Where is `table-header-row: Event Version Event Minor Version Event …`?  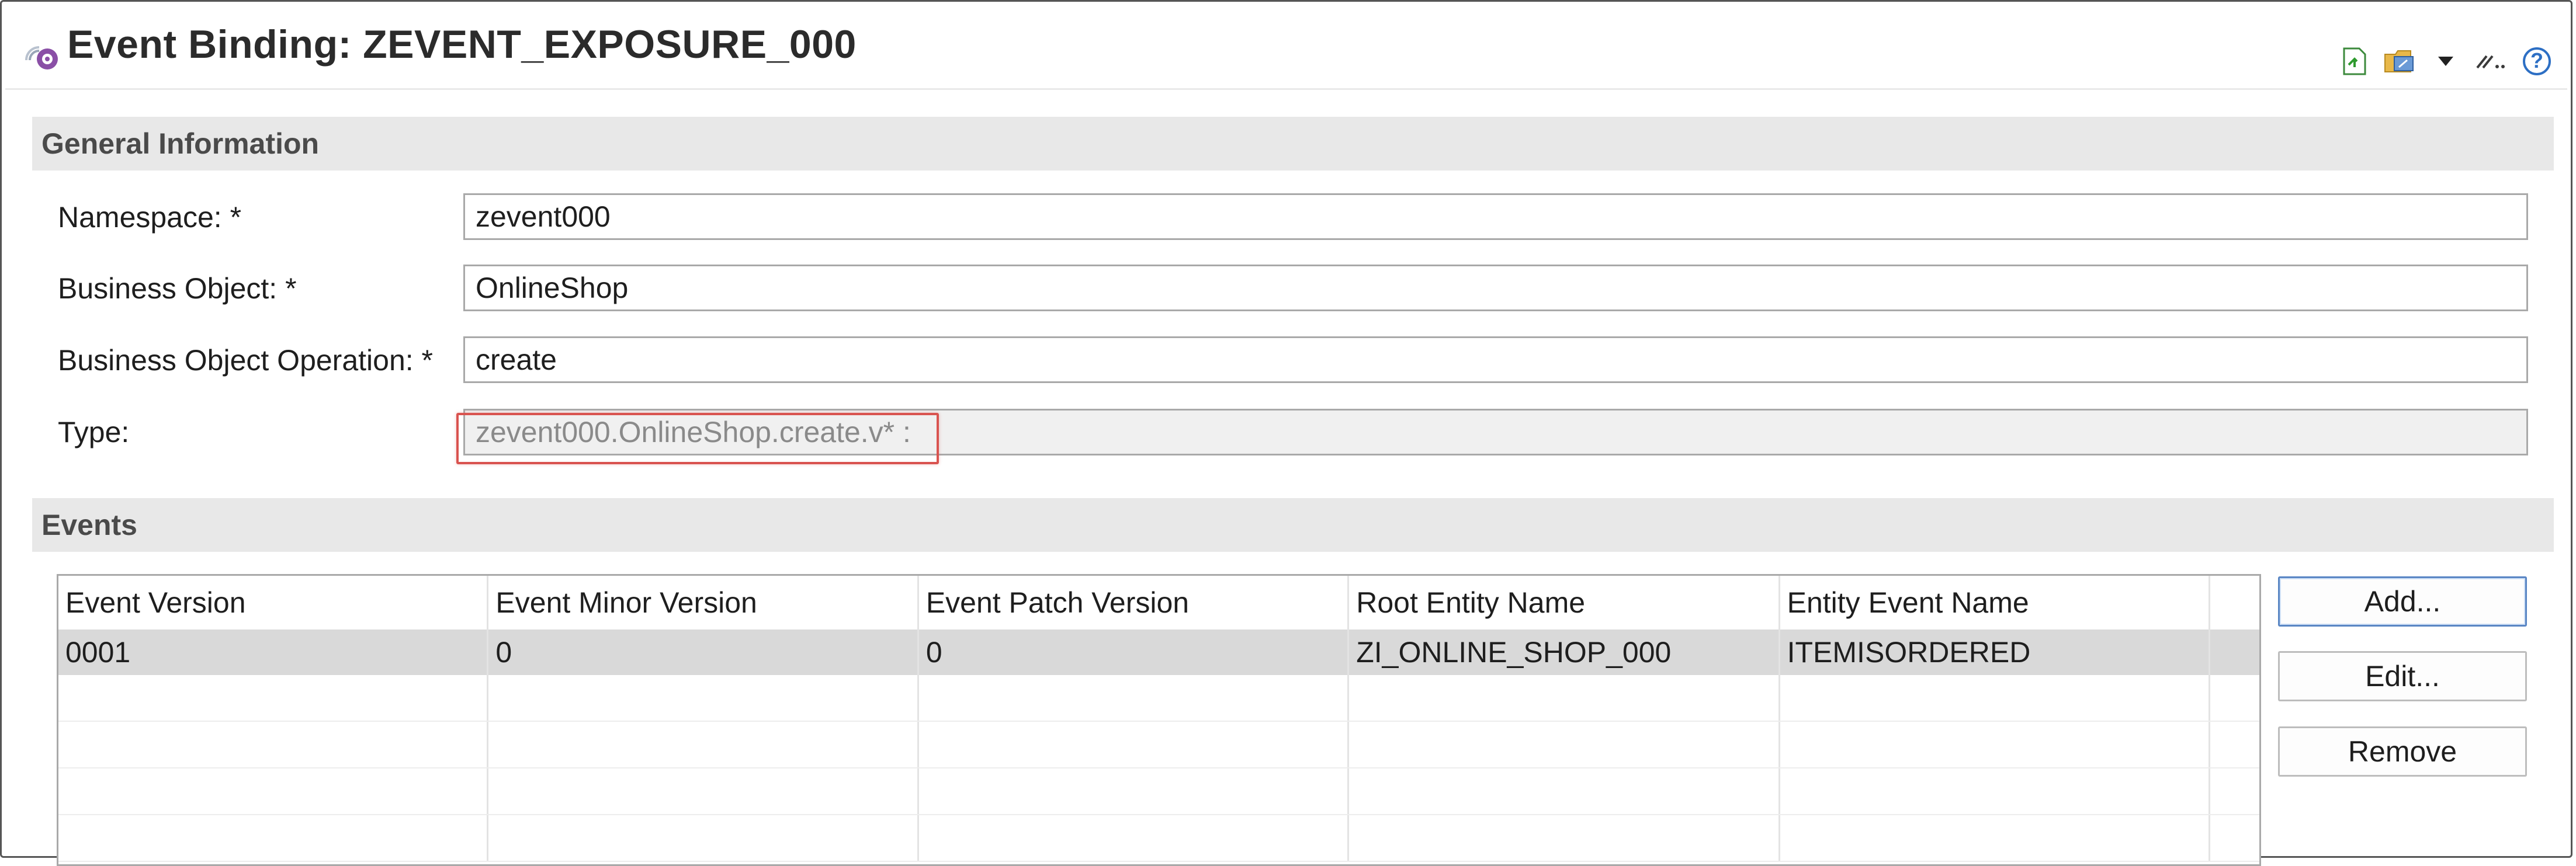
table-header-row: Event Version Event Minor Version Event … is located at coordinates (1158, 602).